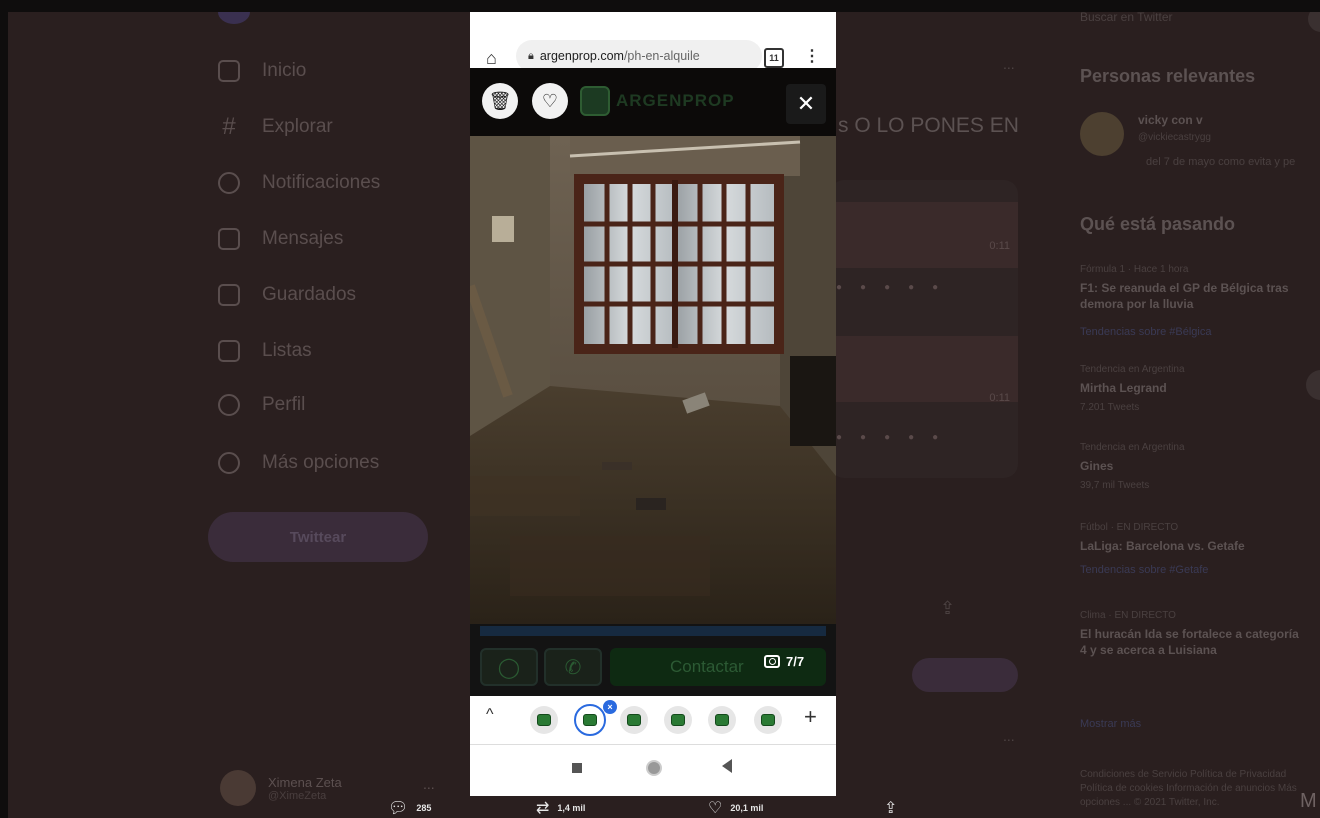 This screenshot has width=1320, height=818. What do you see at coordinates (812, 56) in the screenshot?
I see `kebab-menu-icon: ⋮` at bounding box center [812, 56].